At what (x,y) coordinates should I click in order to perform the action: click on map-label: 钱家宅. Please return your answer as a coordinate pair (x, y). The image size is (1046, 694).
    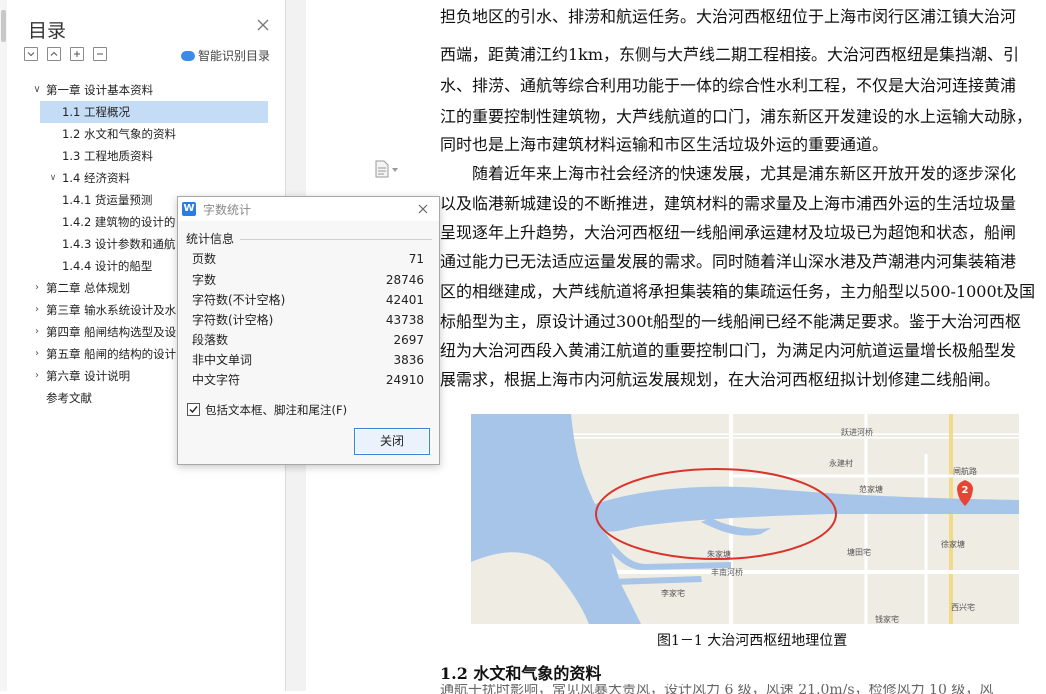
    Looking at the image, I should click on (887, 619).